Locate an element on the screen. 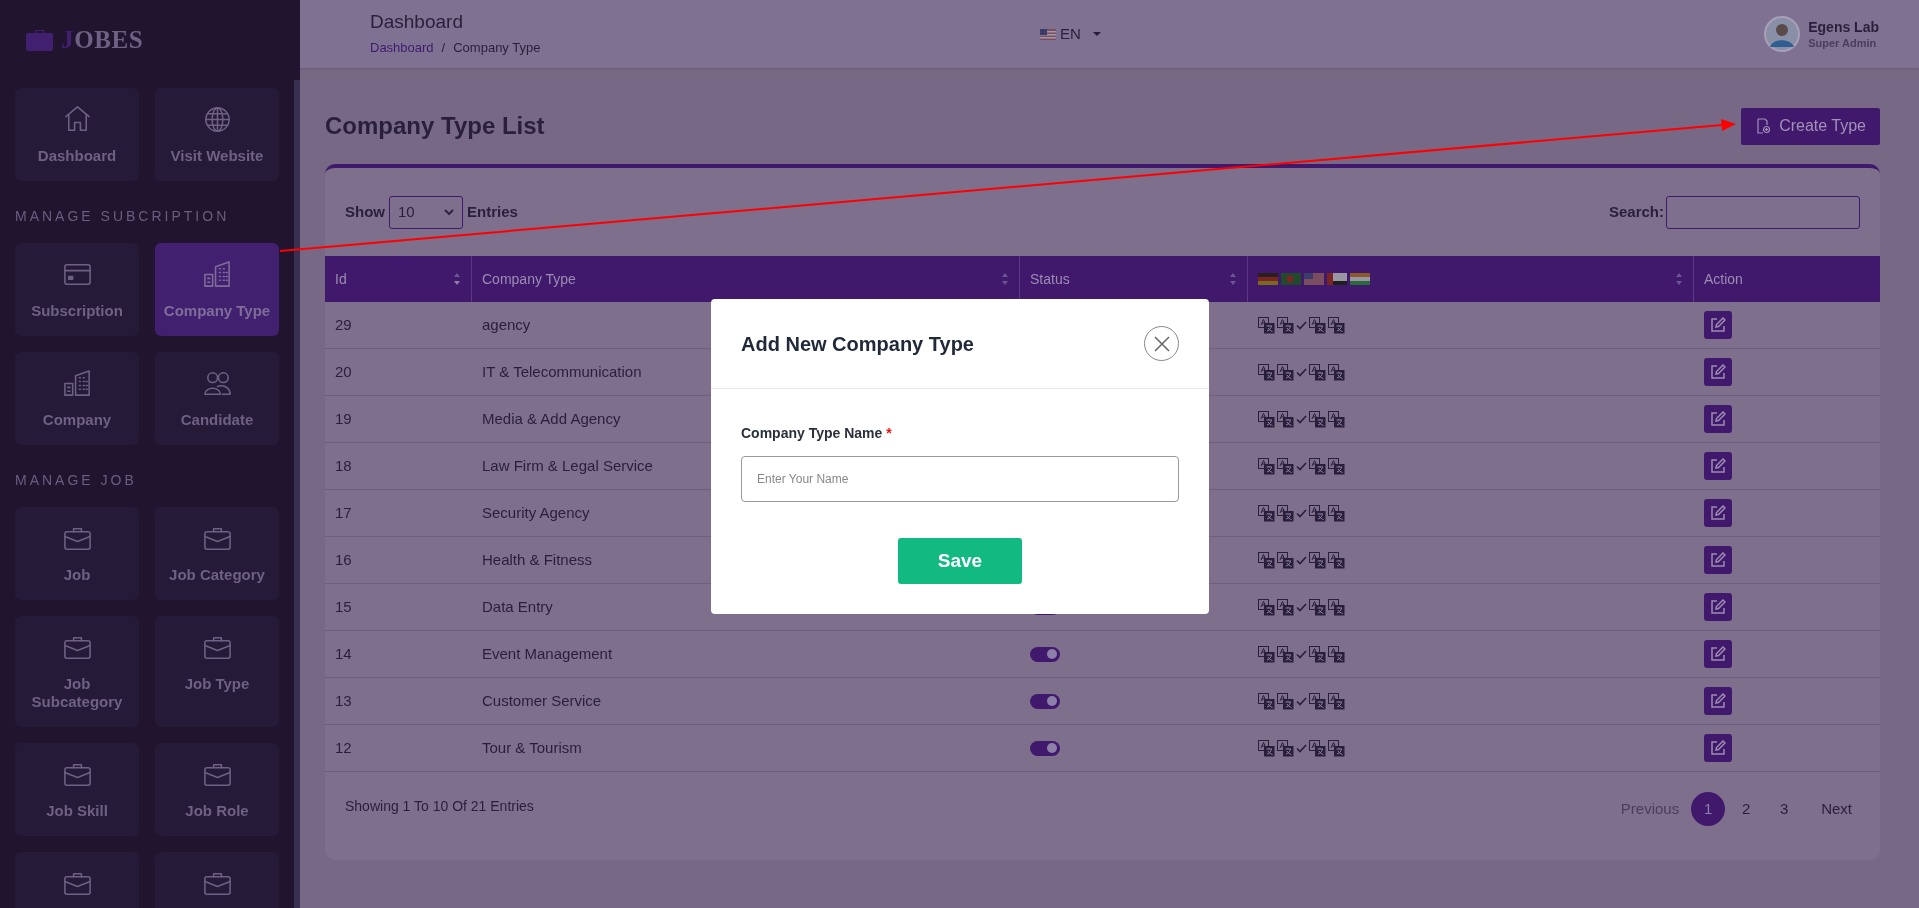 The height and width of the screenshot is (908, 1919). sidebar-item: Candidate is located at coordinates (217, 398).